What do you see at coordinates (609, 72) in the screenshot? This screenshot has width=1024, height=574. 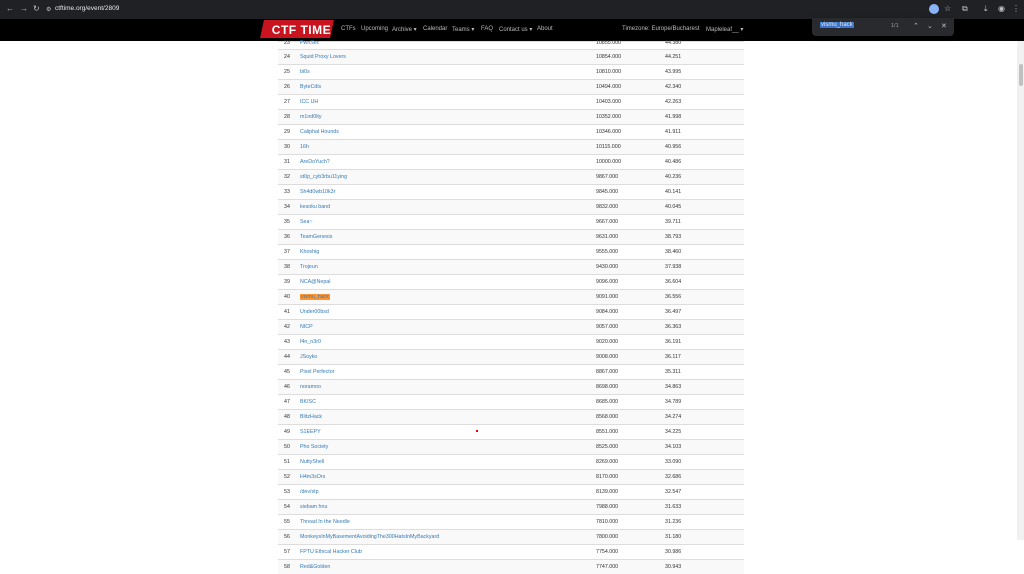 I see `points-cell: 10810.000` at bounding box center [609, 72].